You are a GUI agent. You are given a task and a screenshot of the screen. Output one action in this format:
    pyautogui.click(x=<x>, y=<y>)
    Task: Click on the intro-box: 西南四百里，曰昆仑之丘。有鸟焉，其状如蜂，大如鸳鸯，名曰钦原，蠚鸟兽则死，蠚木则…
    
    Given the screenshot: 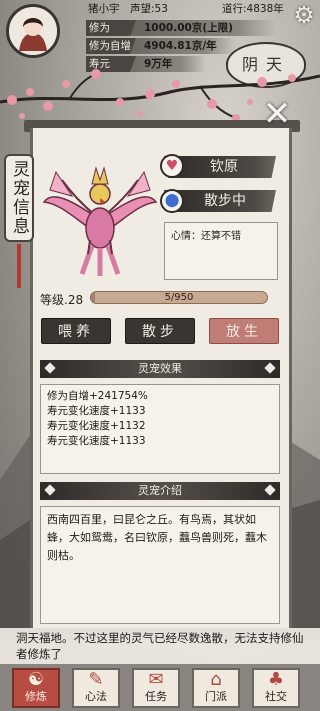 What is the action you would take?
    pyautogui.click(x=160, y=565)
    